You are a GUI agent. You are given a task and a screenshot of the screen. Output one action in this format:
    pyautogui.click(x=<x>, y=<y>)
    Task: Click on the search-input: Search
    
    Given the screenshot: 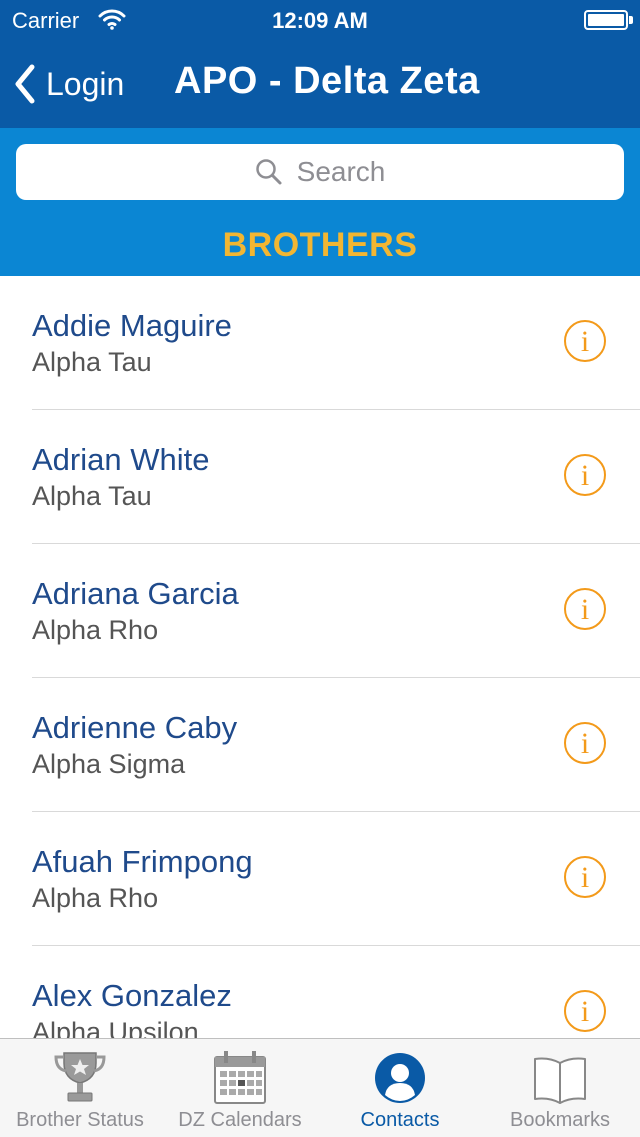 What is the action you would take?
    pyautogui.click(x=320, y=172)
    